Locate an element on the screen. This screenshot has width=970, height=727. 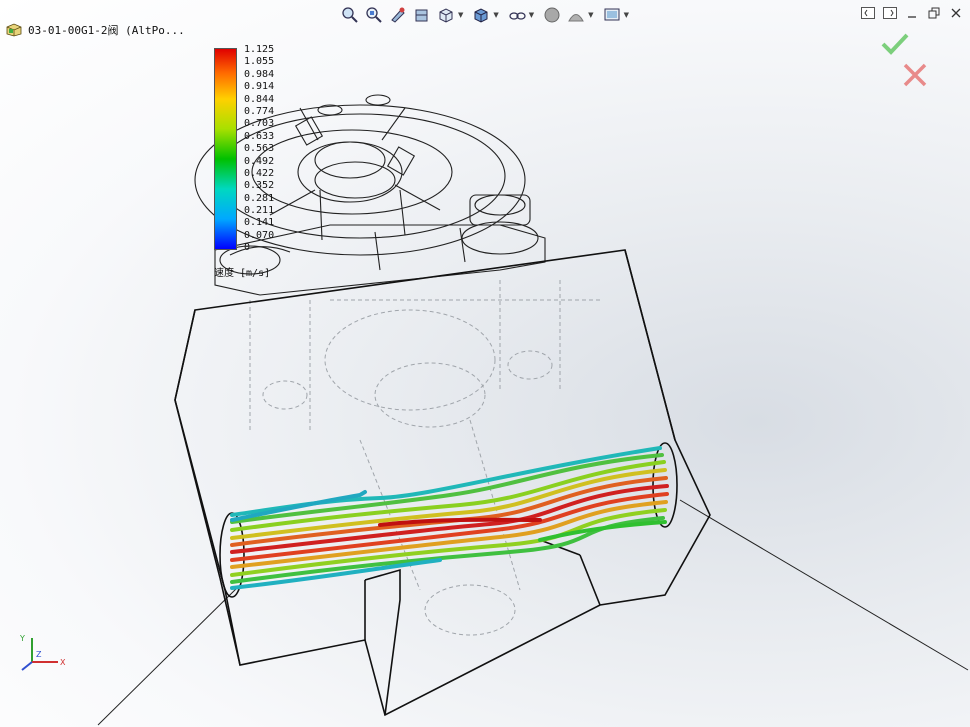
triad-z-label: Z is located at coordinates (39, 654).